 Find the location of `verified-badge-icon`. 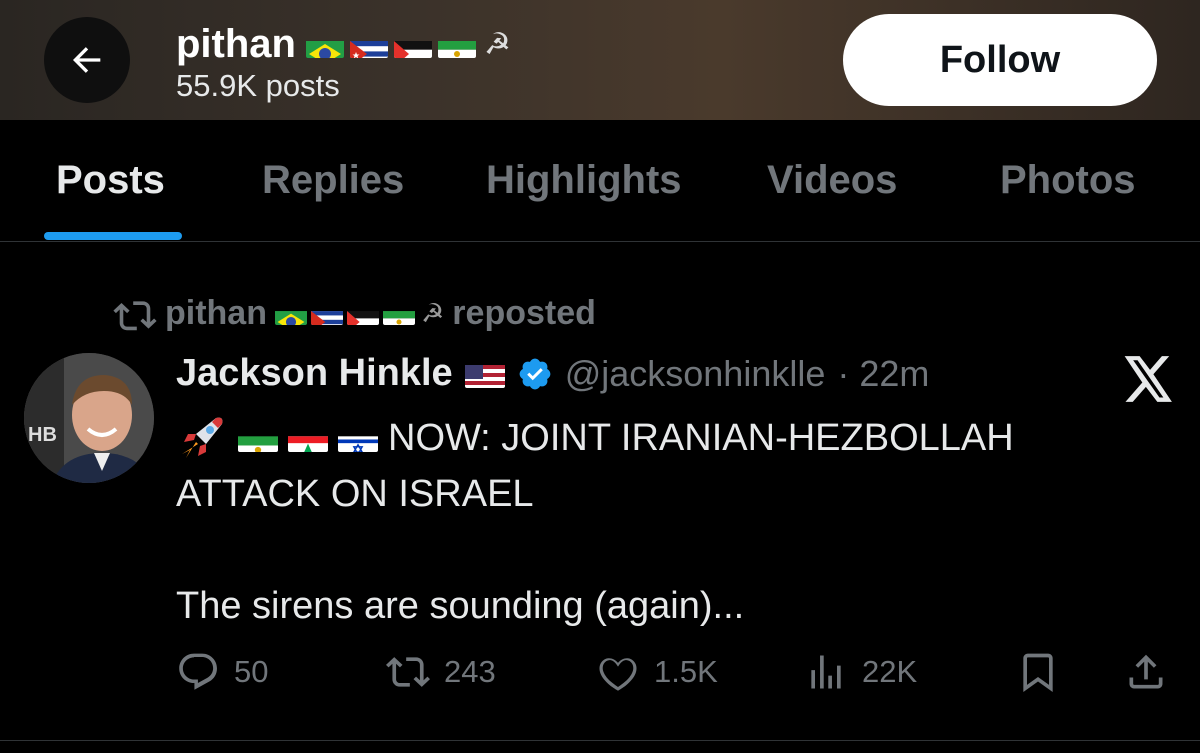

verified-badge-icon is located at coordinates (535, 373).